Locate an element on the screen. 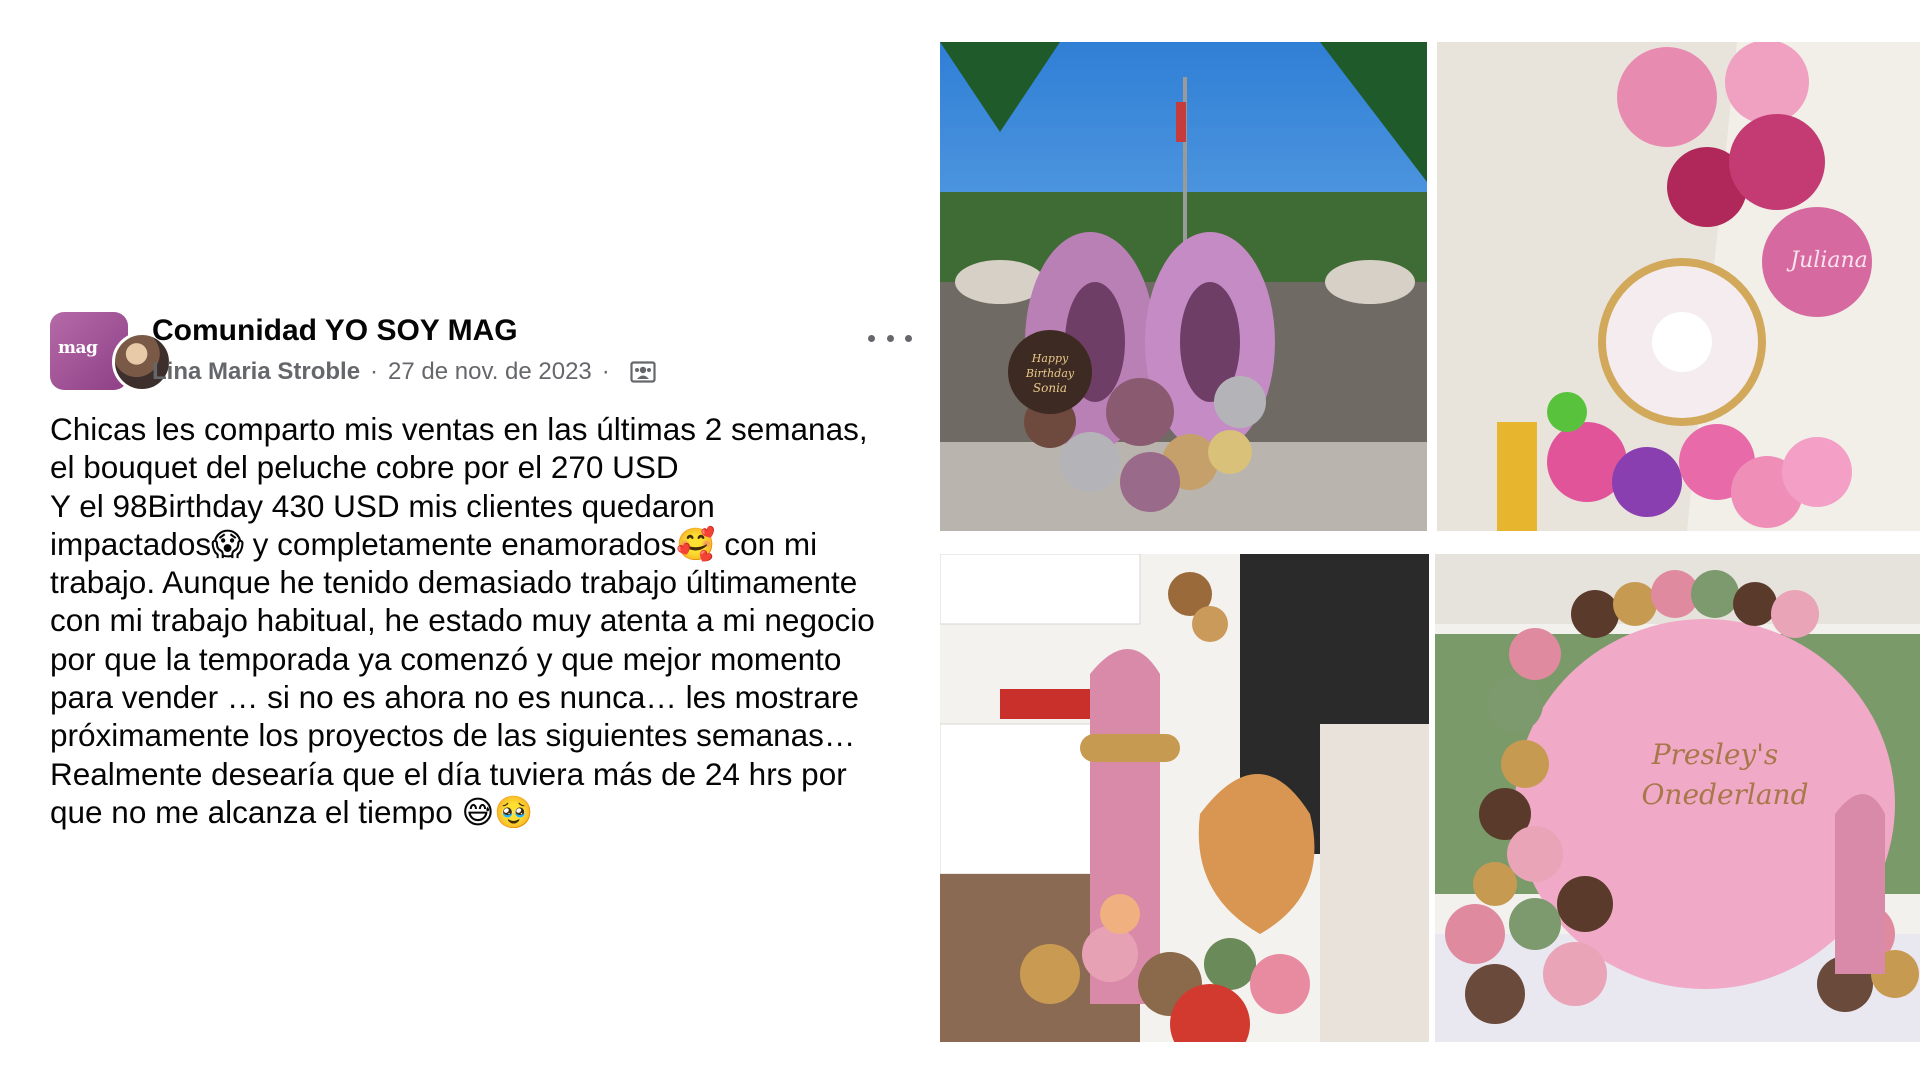 Image resolution: width=1920 pixels, height=1080 pixels. backdrop-text: Onederland is located at coordinates (1724, 794).